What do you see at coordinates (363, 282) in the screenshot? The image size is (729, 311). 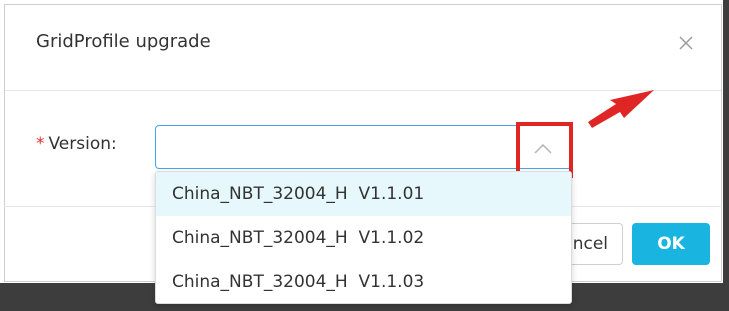 I see `dropdown-option: China_NBT_32004_H V1.1.03` at bounding box center [363, 282].